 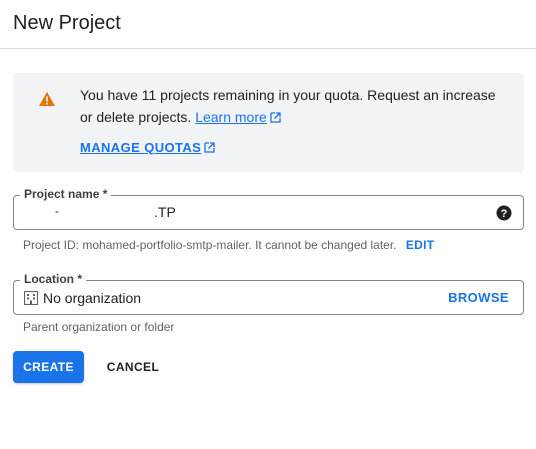 I want to click on project-name-value-start: -, so click(x=57, y=211).